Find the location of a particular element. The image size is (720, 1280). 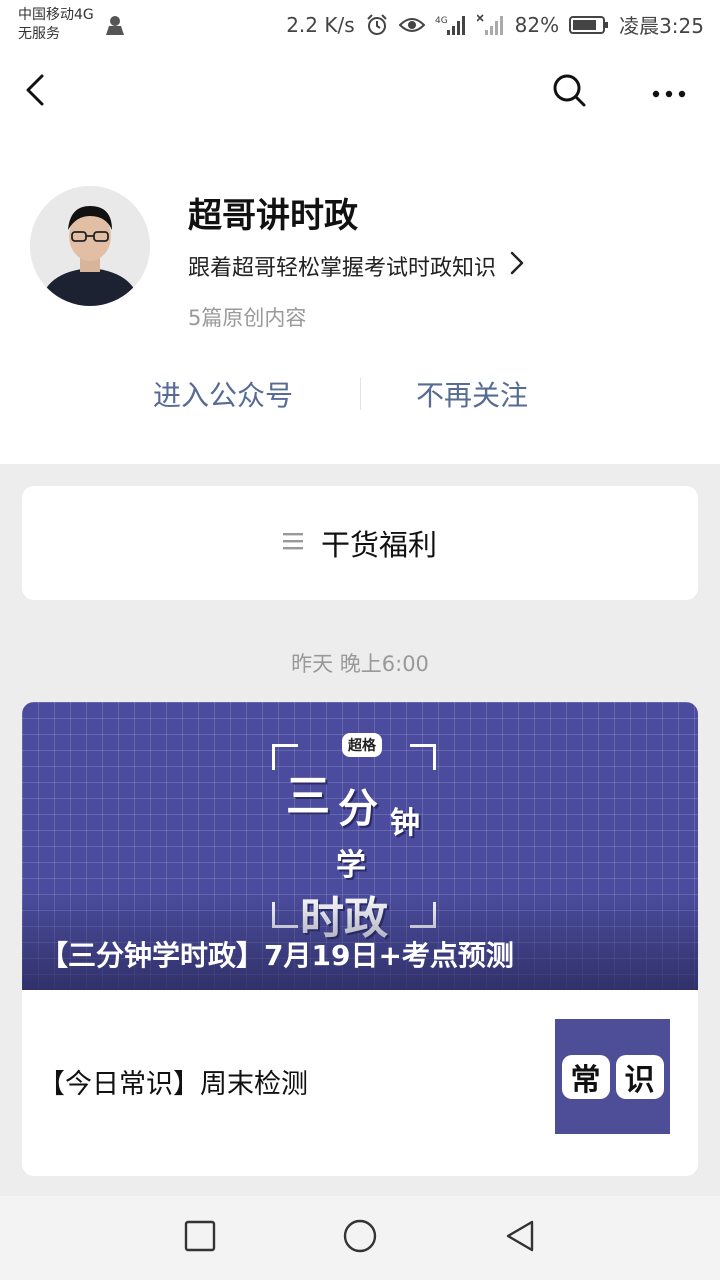

net-speed: 2.2 K/s is located at coordinates (320, 24).